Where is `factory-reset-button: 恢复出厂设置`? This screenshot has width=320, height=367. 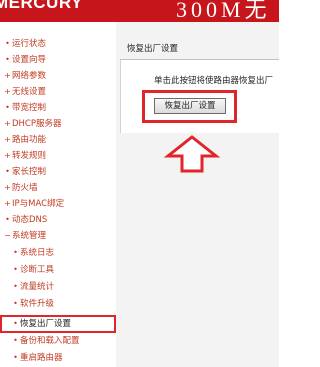 factory-reset-button: 恢复出厂设置 is located at coordinates (190, 106).